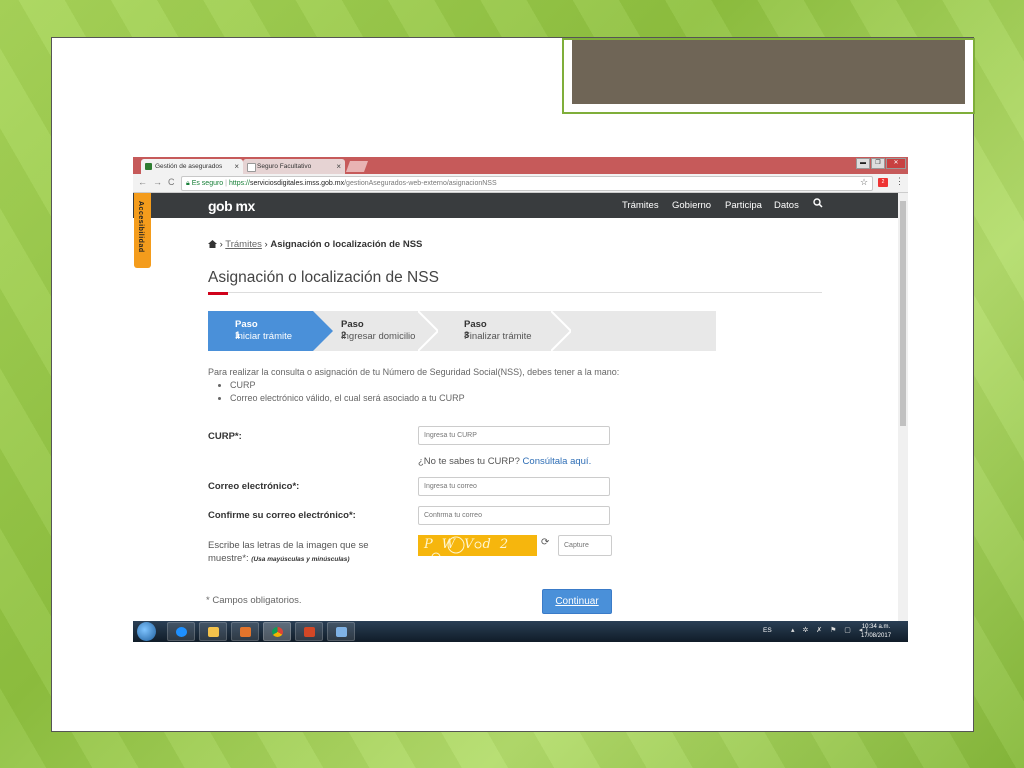 This screenshot has width=1024, height=768. I want to click on bookmark-star-icon: ☆, so click(864, 182).